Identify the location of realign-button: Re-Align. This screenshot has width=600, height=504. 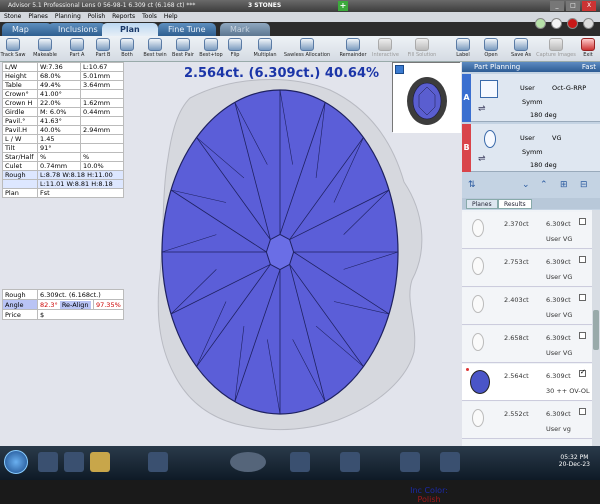
(75, 304).